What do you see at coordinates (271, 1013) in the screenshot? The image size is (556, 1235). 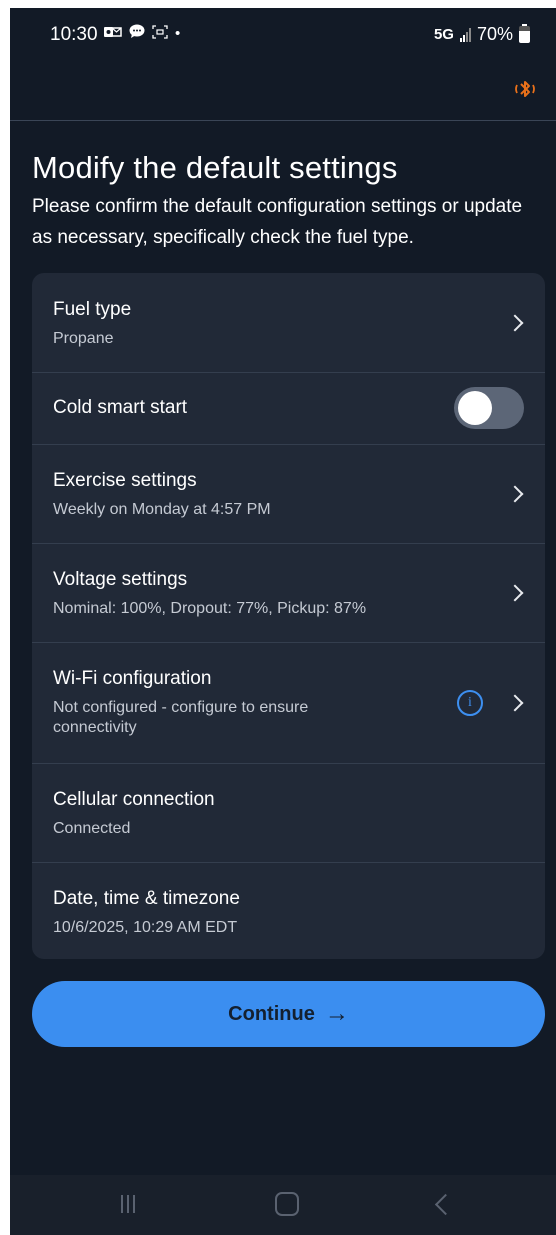 I see `continue-label: Continue` at bounding box center [271, 1013].